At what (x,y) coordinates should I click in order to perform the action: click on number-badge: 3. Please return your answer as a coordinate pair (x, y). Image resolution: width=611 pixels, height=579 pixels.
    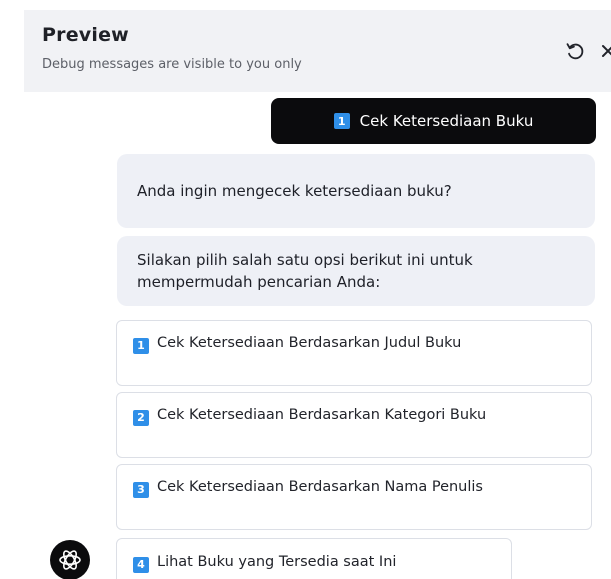
    Looking at the image, I should click on (141, 490).